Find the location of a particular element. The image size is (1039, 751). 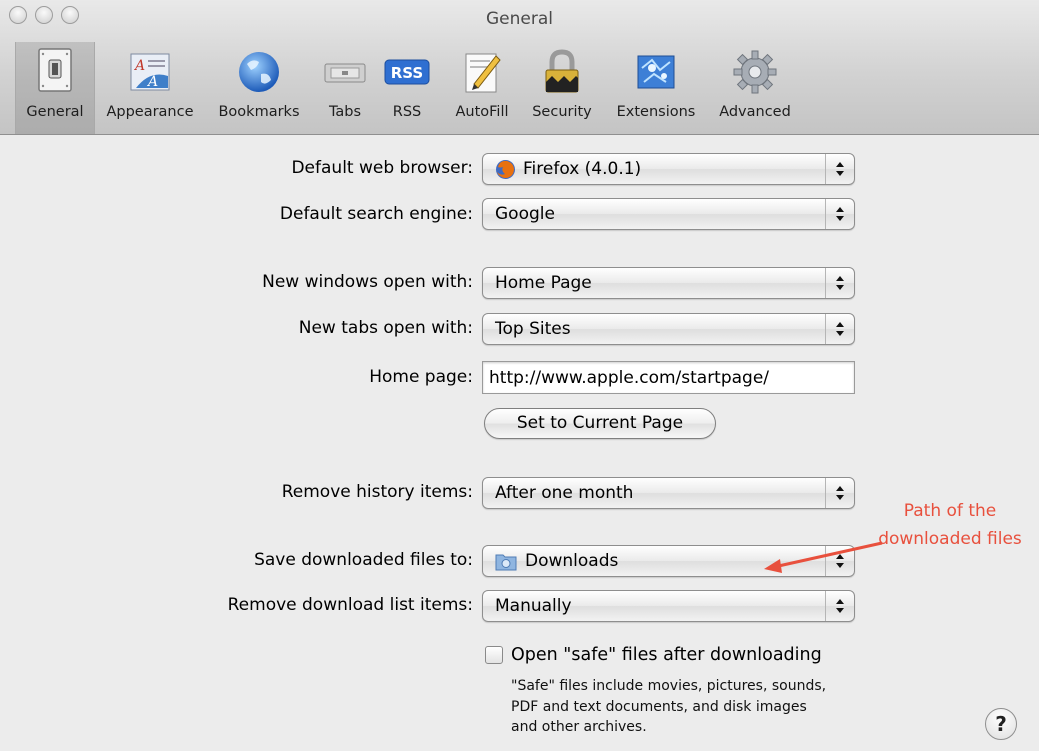

rss-icon: RSS is located at coordinates (407, 72).